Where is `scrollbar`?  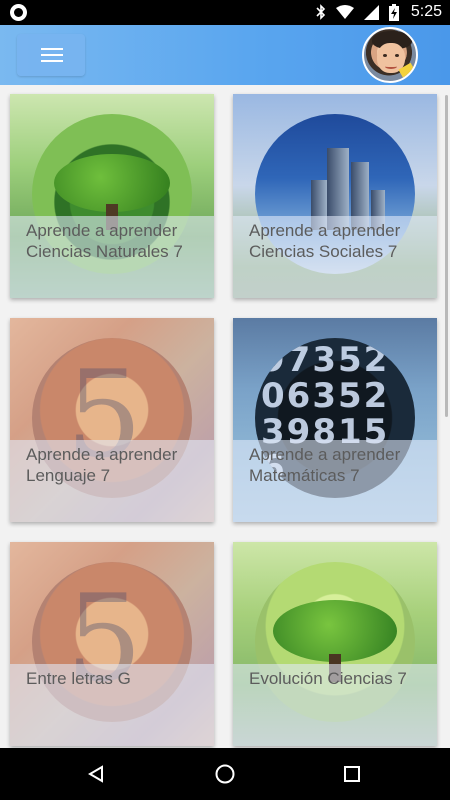 scrollbar is located at coordinates (446, 256).